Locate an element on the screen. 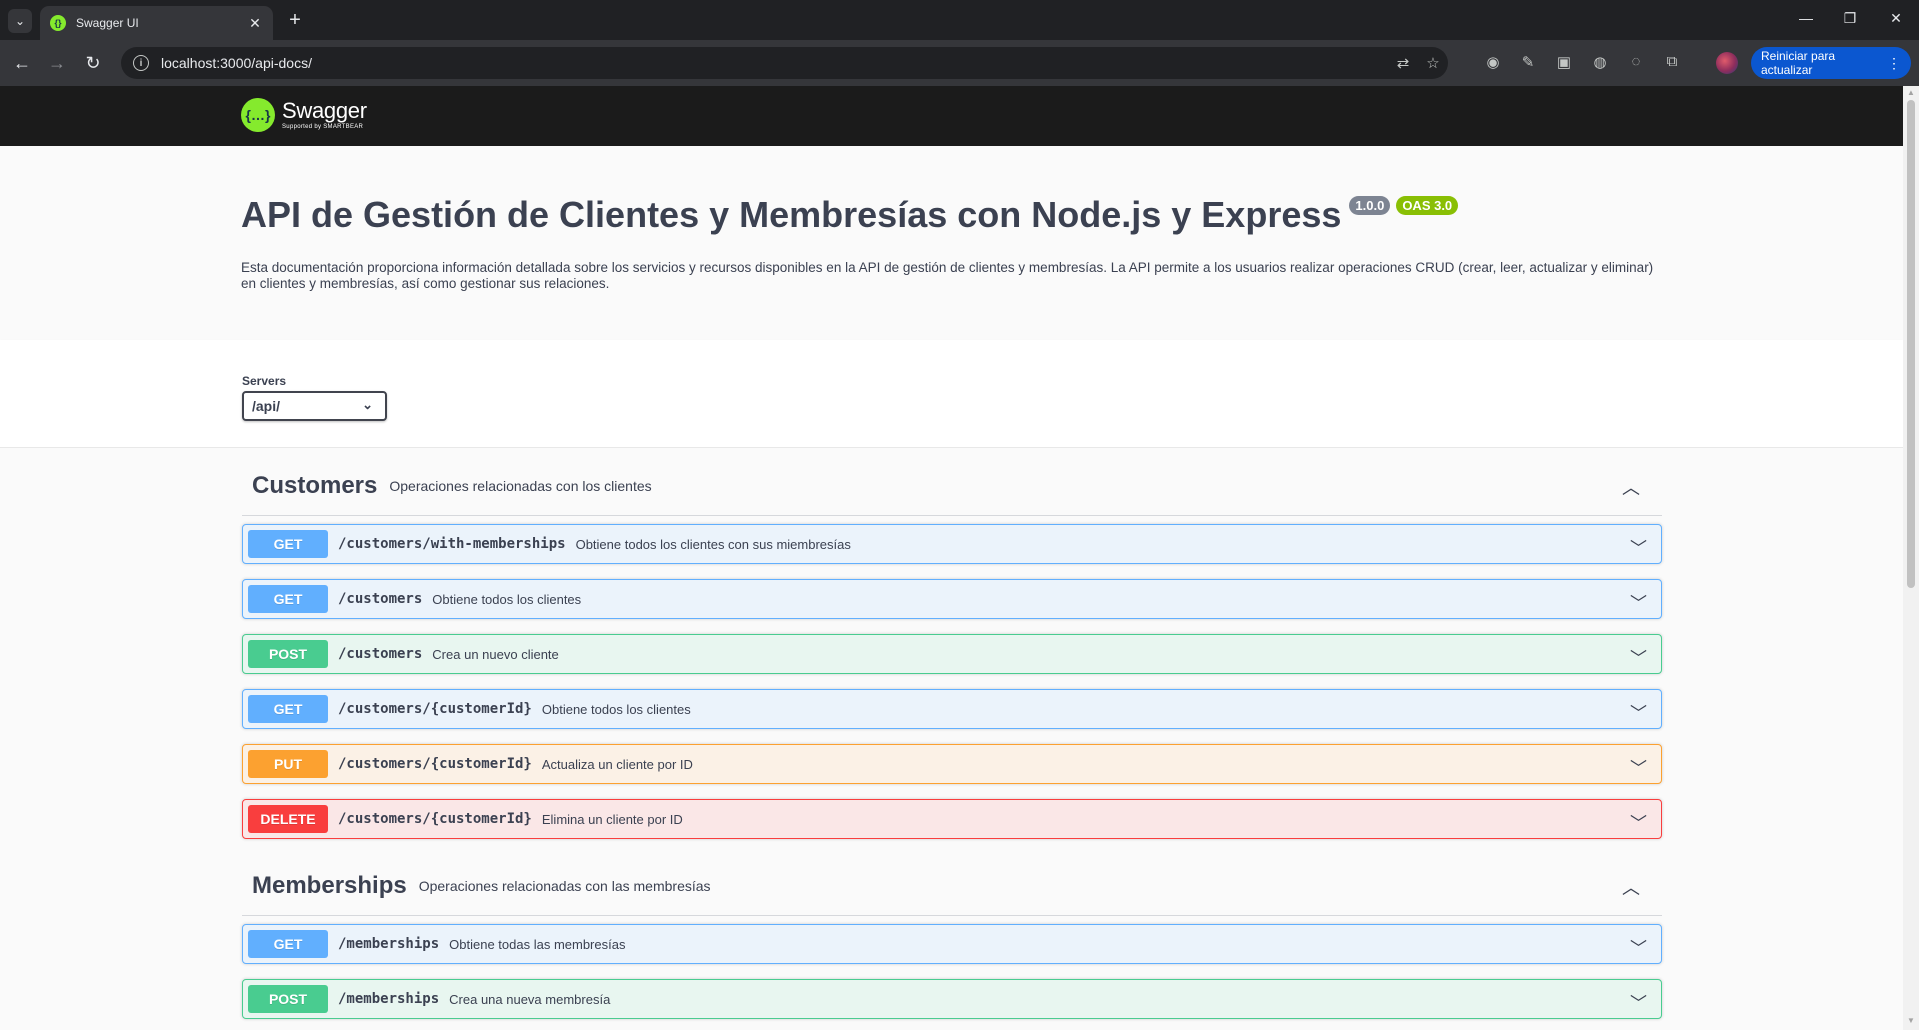 This screenshot has width=1919, height=1030. menu-dots-icon: ⋮ is located at coordinates (1894, 63).